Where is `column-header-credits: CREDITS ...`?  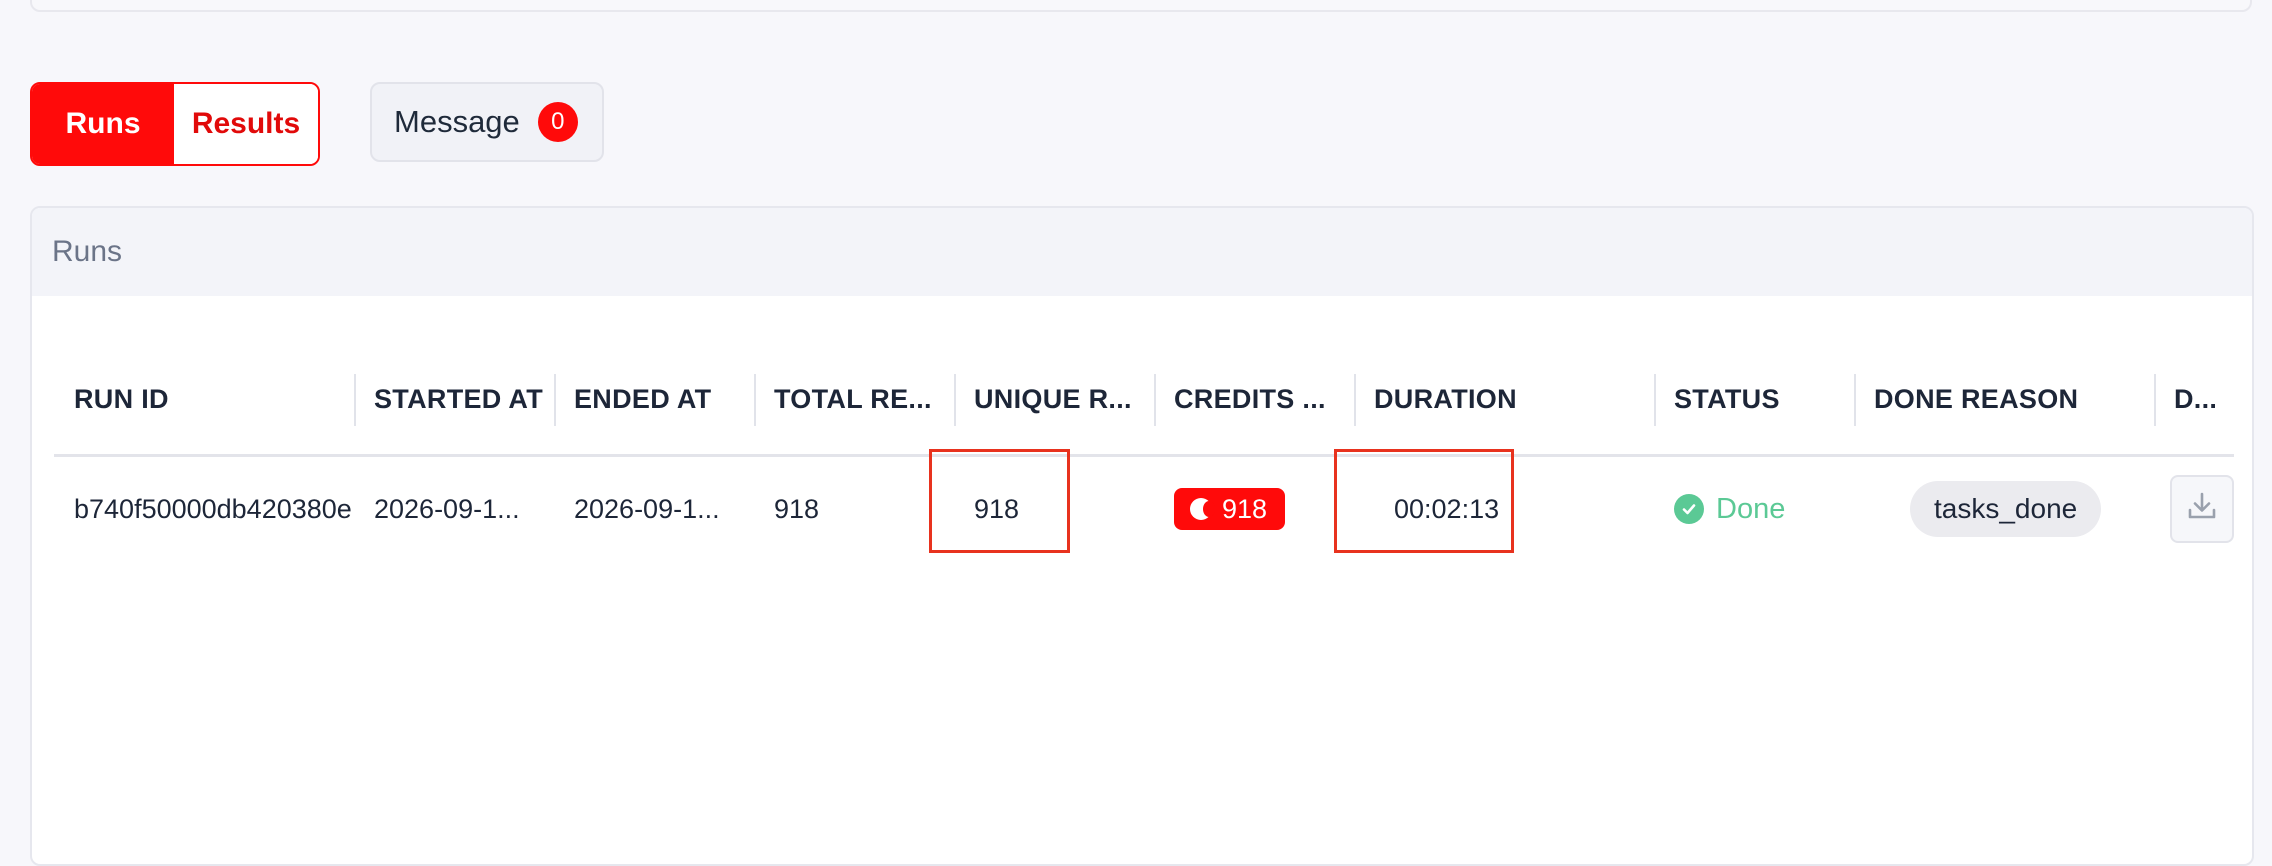 column-header-credits: CREDITS ... is located at coordinates (1254, 399).